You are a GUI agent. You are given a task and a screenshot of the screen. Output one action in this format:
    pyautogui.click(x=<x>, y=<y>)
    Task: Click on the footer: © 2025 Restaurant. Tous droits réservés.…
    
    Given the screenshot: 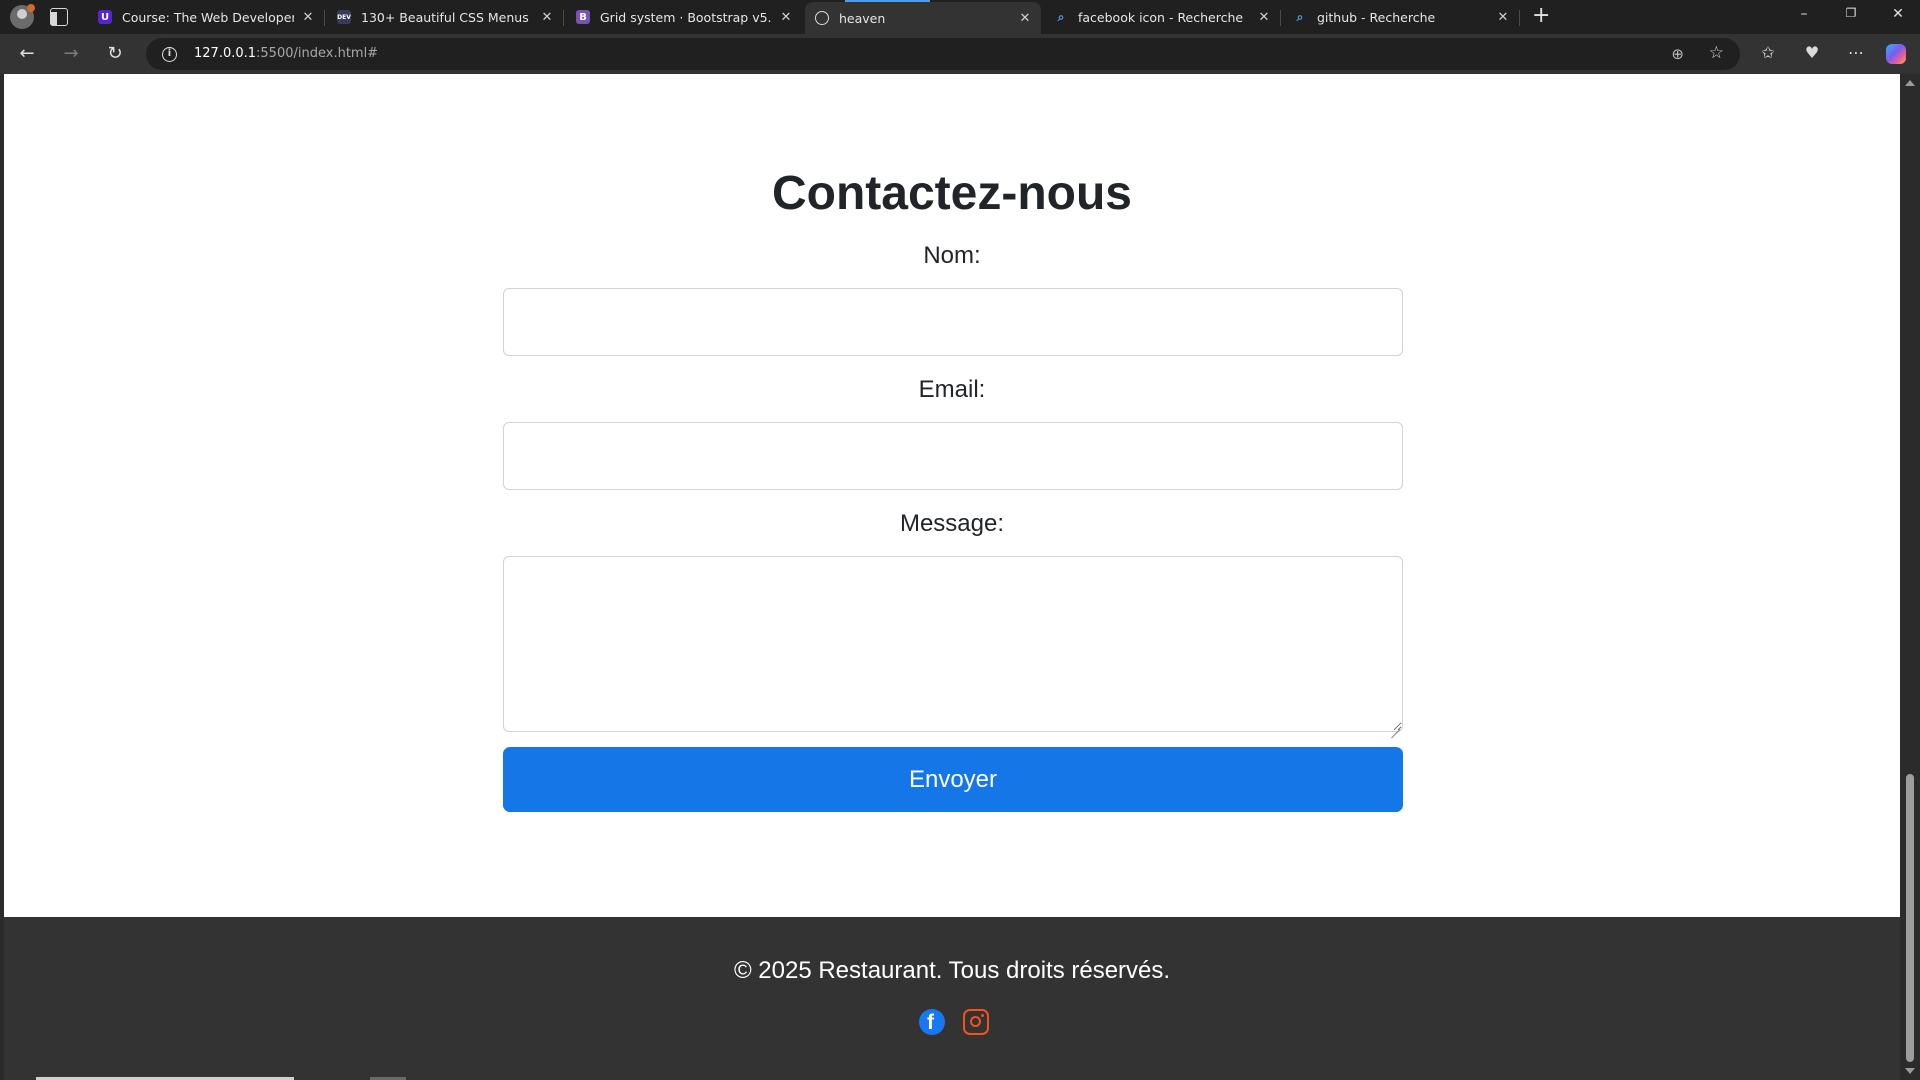 What is the action you would take?
    pyautogui.click(x=952, y=998)
    